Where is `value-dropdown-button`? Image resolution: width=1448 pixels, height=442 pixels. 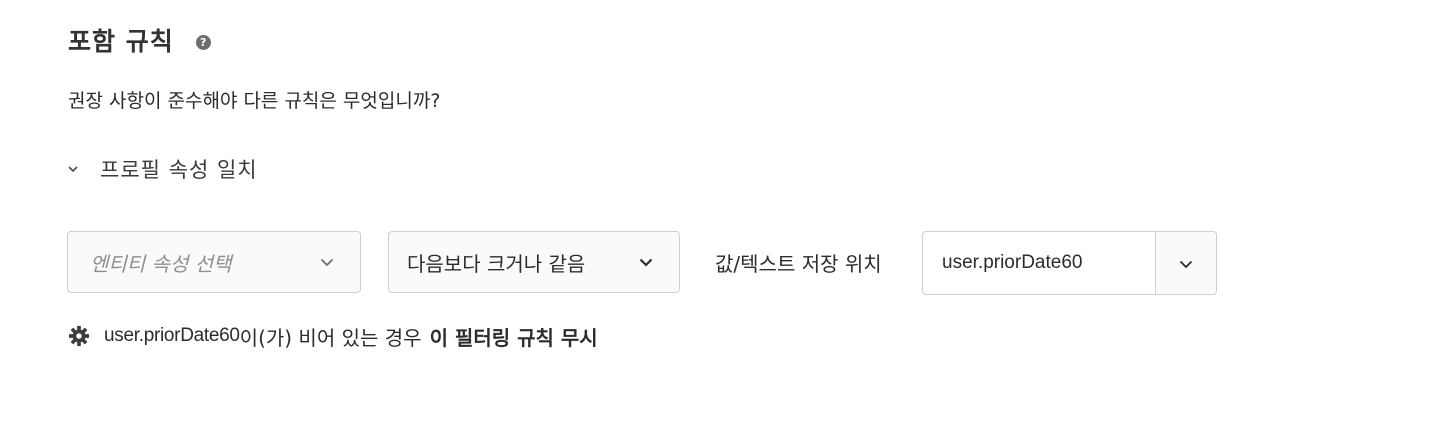 value-dropdown-button is located at coordinates (1186, 263).